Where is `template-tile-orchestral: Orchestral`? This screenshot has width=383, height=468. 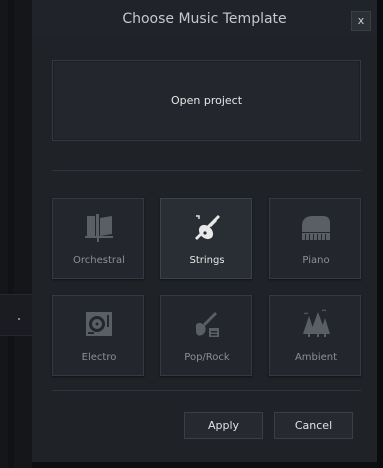
template-tile-orchestral: Orchestral is located at coordinates (98, 238).